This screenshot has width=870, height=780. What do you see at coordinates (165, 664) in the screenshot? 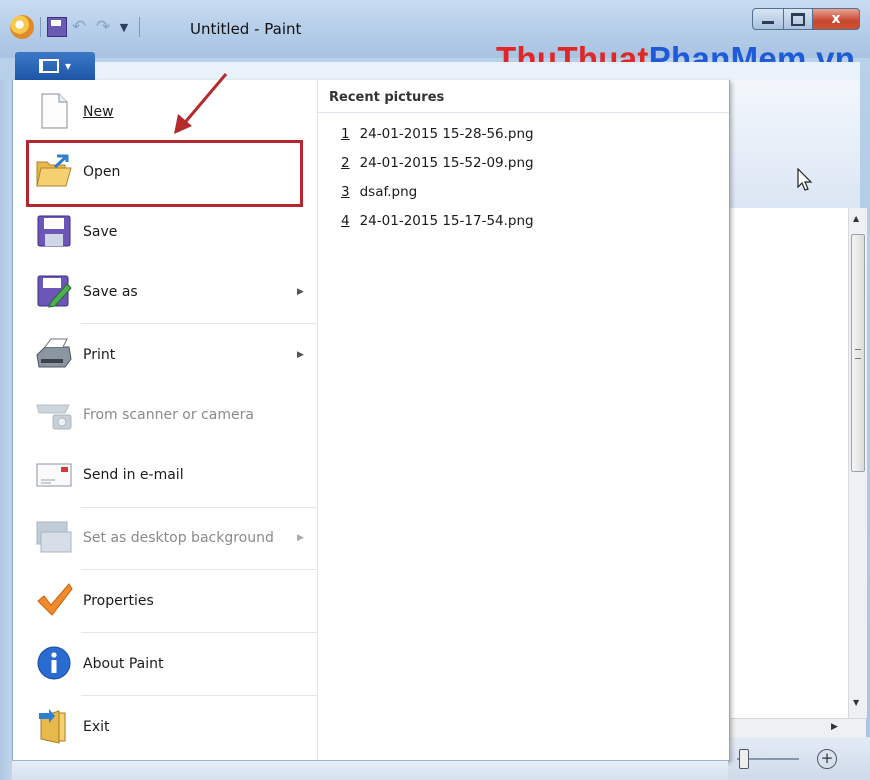
I see `menu-item-about: About Paint` at bounding box center [165, 664].